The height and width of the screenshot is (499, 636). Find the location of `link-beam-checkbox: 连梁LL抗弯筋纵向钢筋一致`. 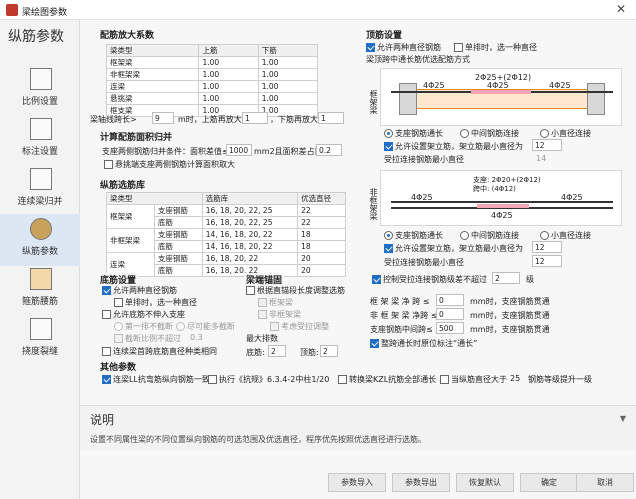

link-beam-checkbox: 连梁LL抗弯筋纵向钢筋一致 is located at coordinates (156, 379).